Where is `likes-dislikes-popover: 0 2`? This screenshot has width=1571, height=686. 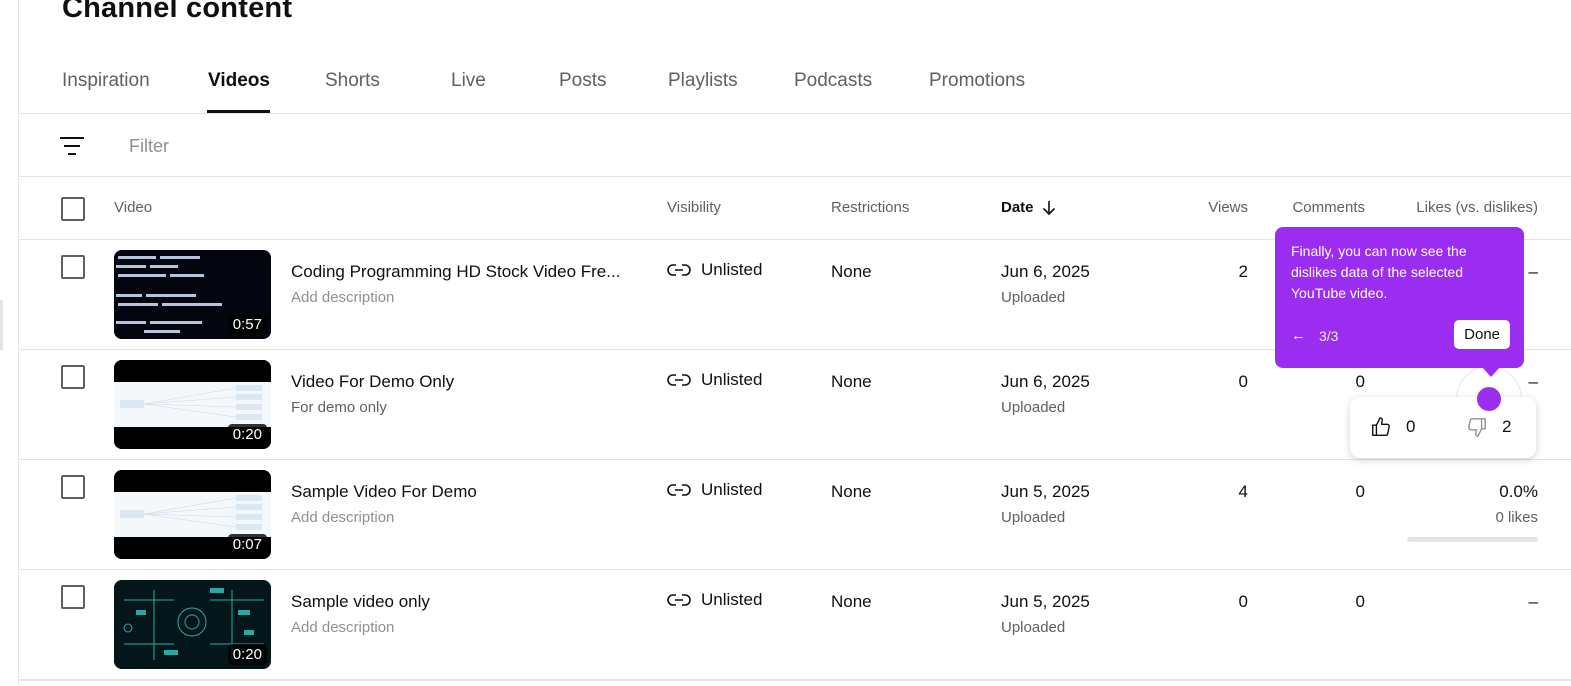
likes-dislikes-popover: 0 2 is located at coordinates (1443, 427).